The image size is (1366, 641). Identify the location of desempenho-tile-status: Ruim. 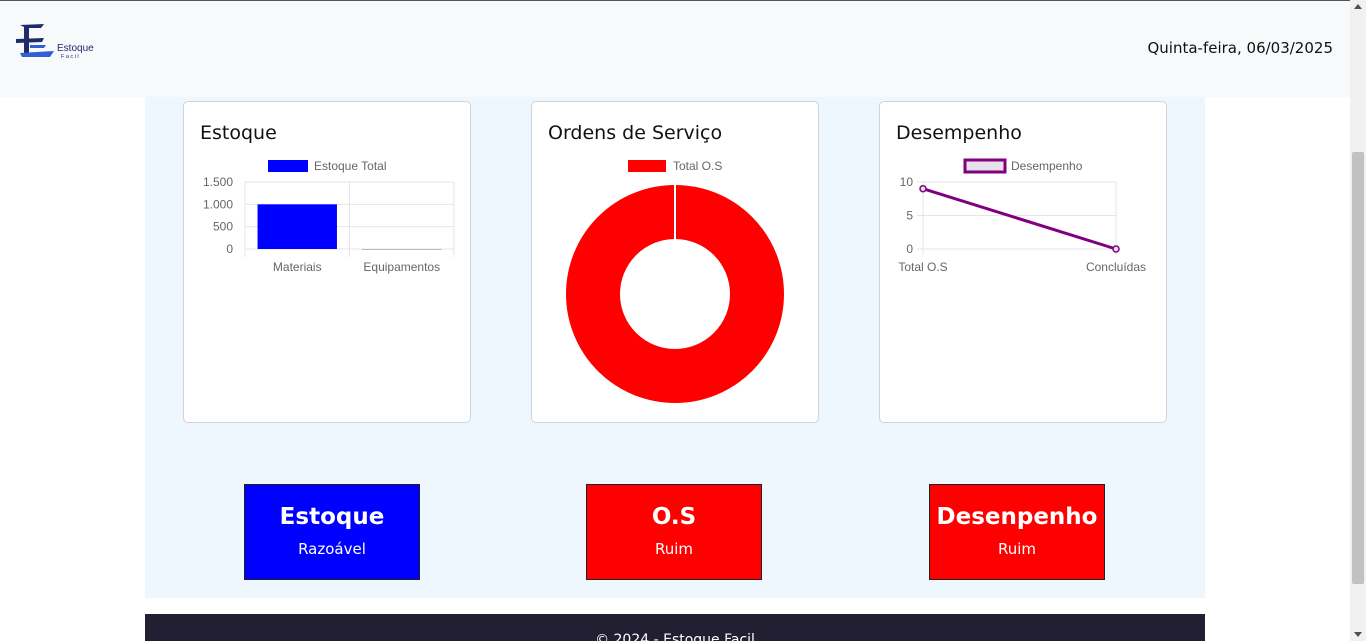
(1017, 549).